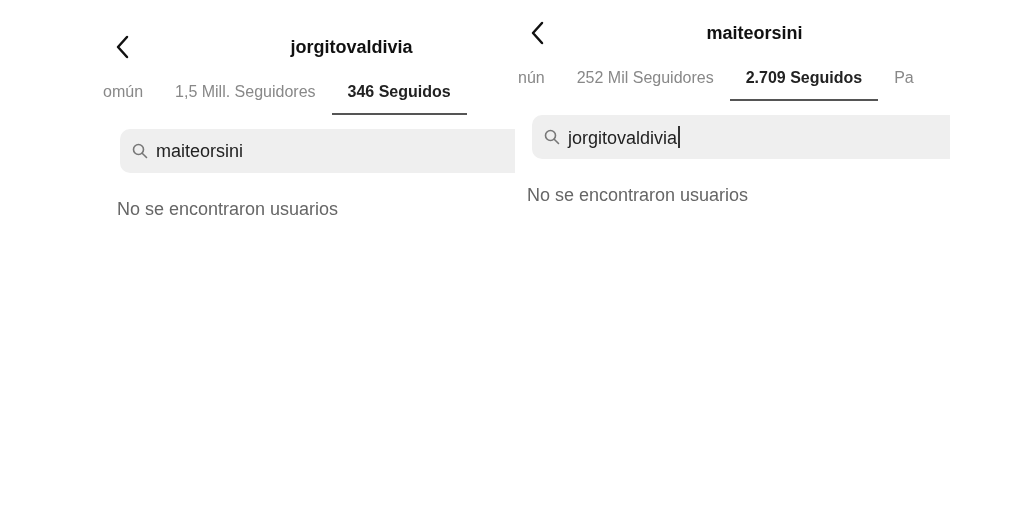 Image resolution: width=1024 pixels, height=512 pixels. What do you see at coordinates (804, 85) in the screenshot?
I see `tab: 2.709 Seguidos` at bounding box center [804, 85].